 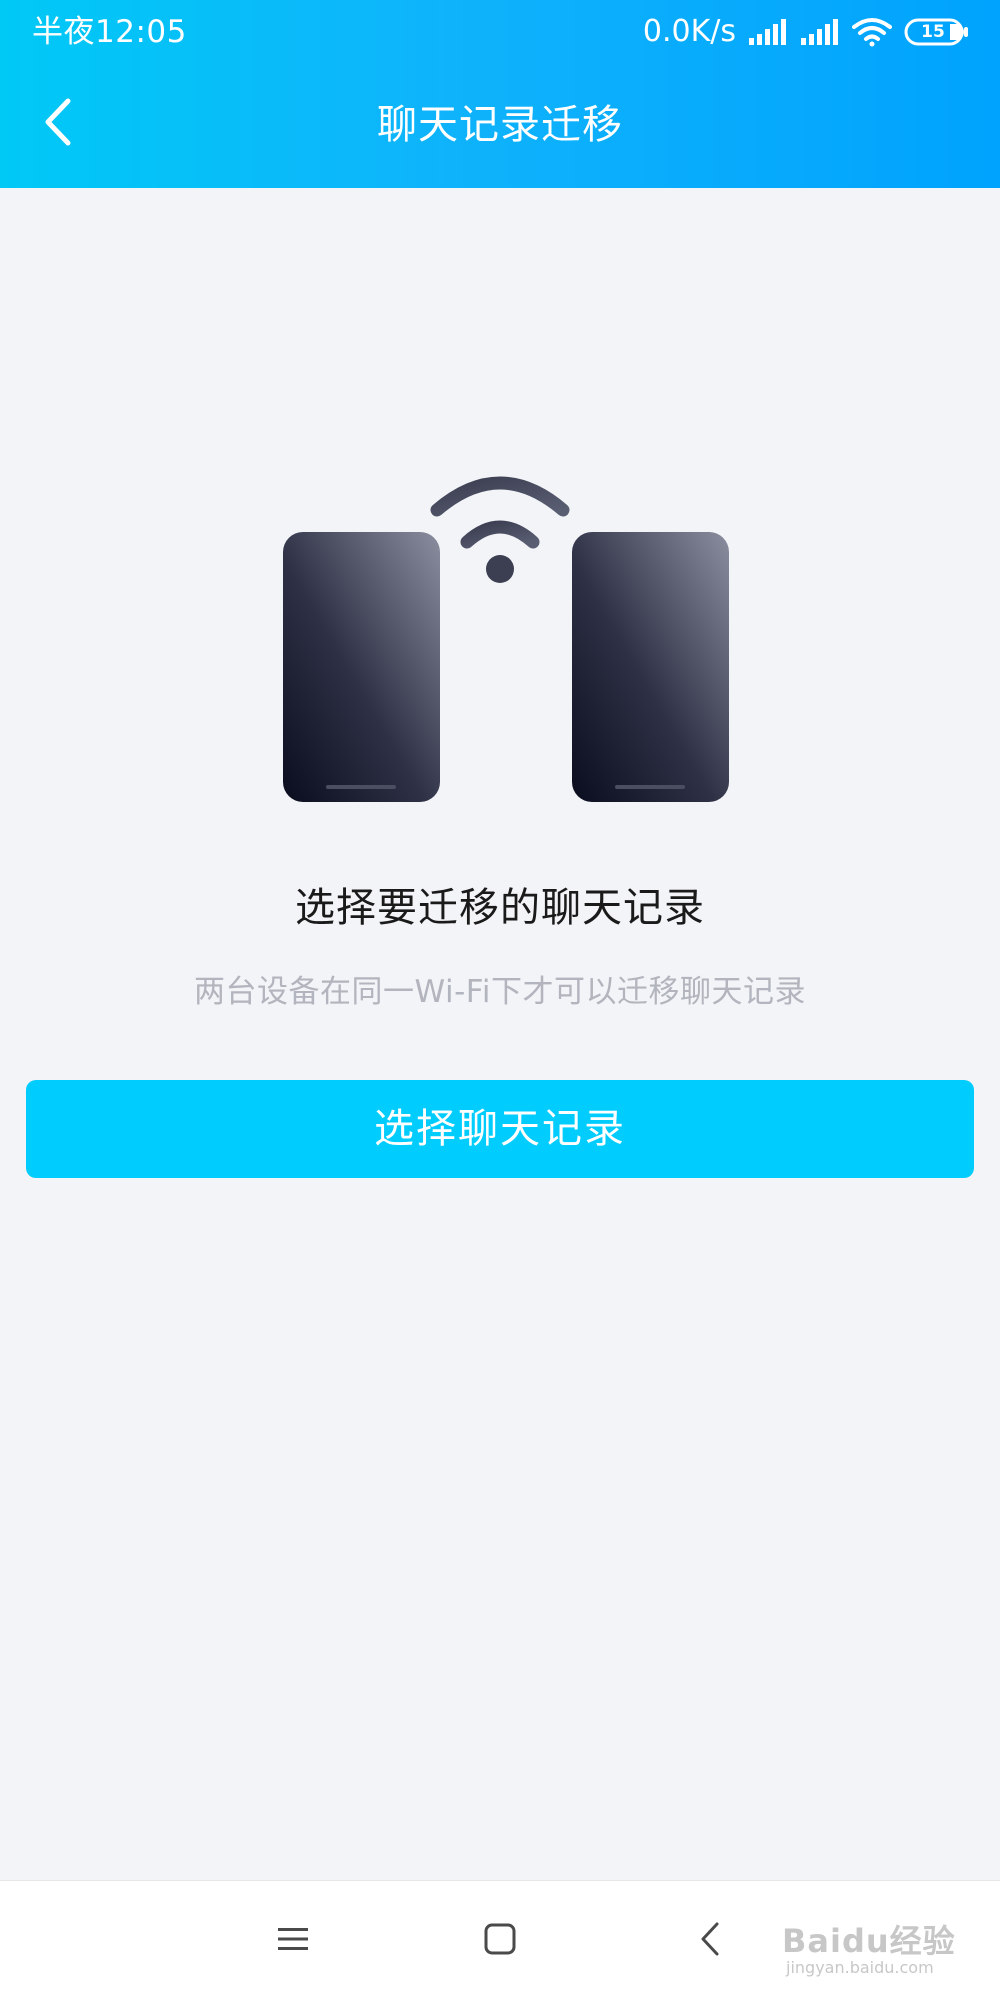 I want to click on status-bar: 半夜12:05 0.0K/s 15, so click(x=500, y=32).